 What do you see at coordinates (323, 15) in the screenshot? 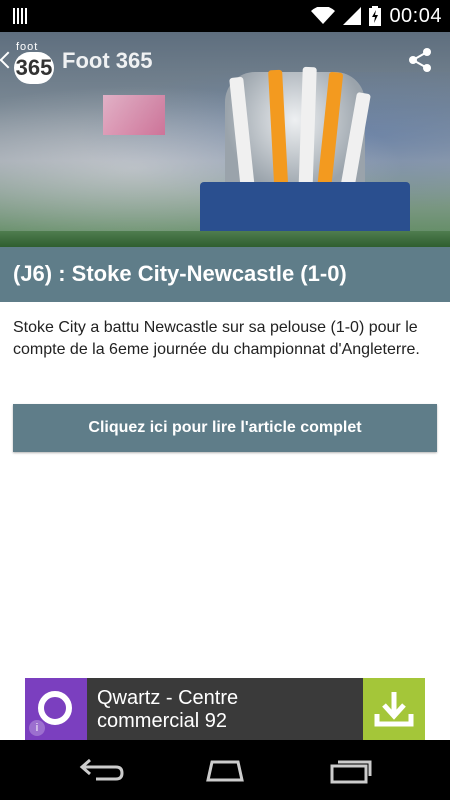
I see `wifi-icon` at bounding box center [323, 15].